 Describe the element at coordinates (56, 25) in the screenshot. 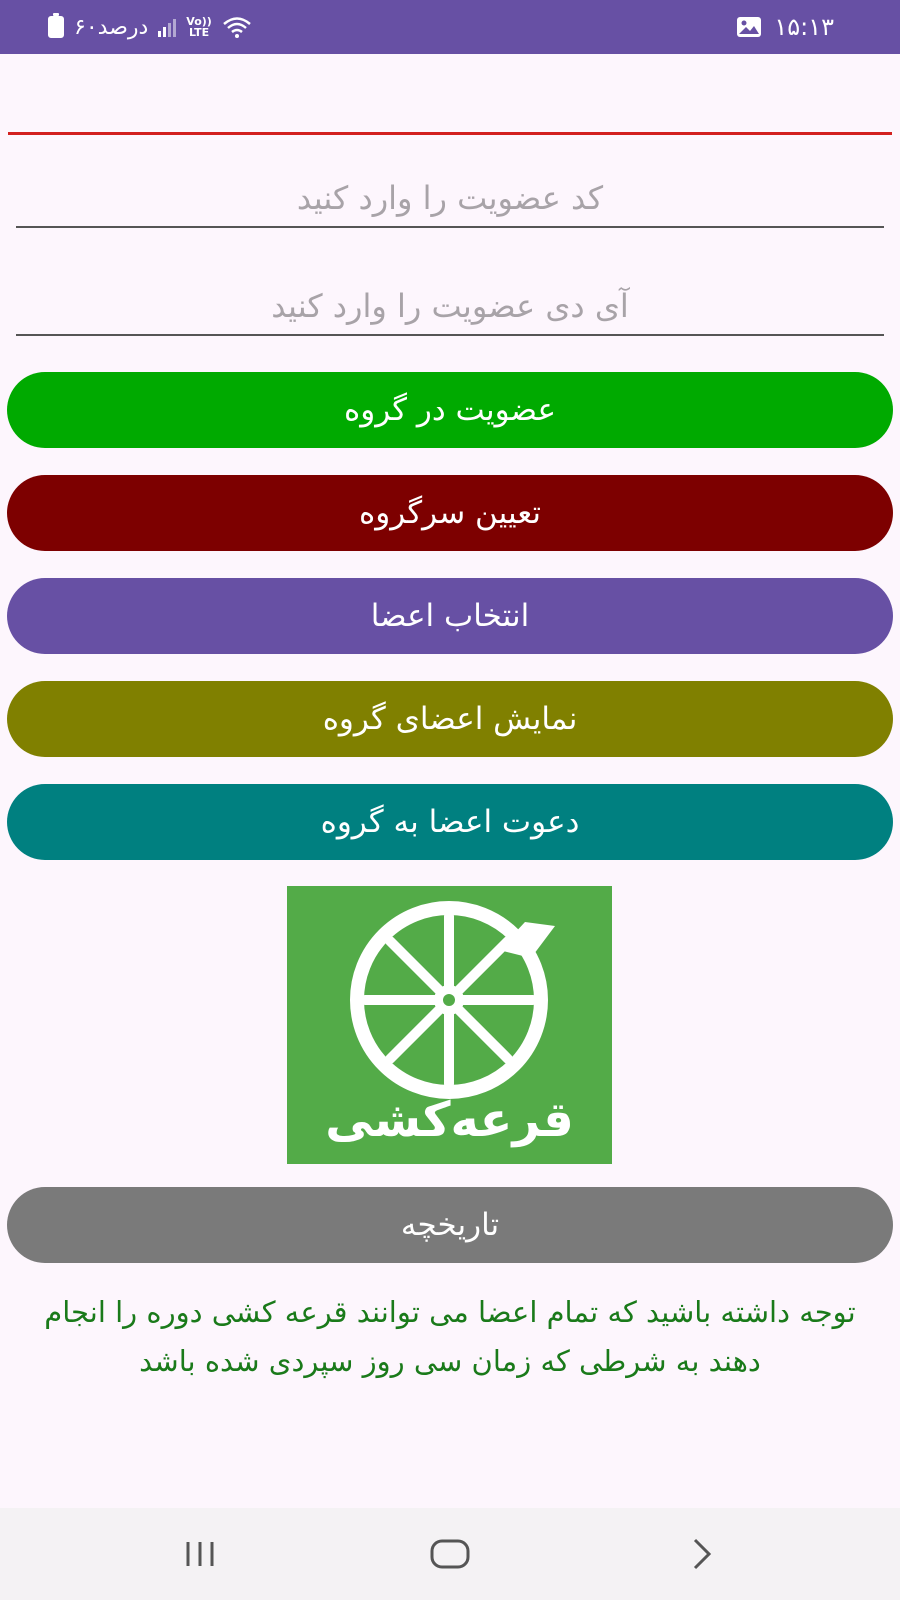

I see `battery-icon` at that location.